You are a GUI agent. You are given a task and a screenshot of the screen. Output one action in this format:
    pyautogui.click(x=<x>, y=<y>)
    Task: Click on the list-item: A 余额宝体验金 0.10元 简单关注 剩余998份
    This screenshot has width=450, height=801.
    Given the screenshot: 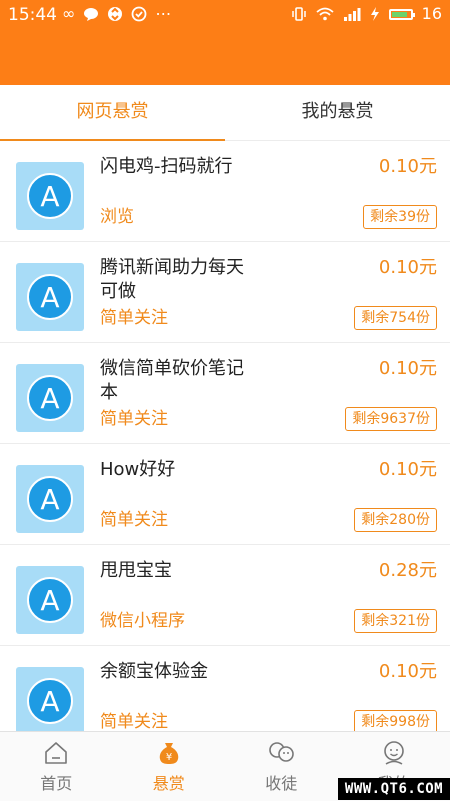 What is the action you would take?
    pyautogui.click(x=225, y=688)
    